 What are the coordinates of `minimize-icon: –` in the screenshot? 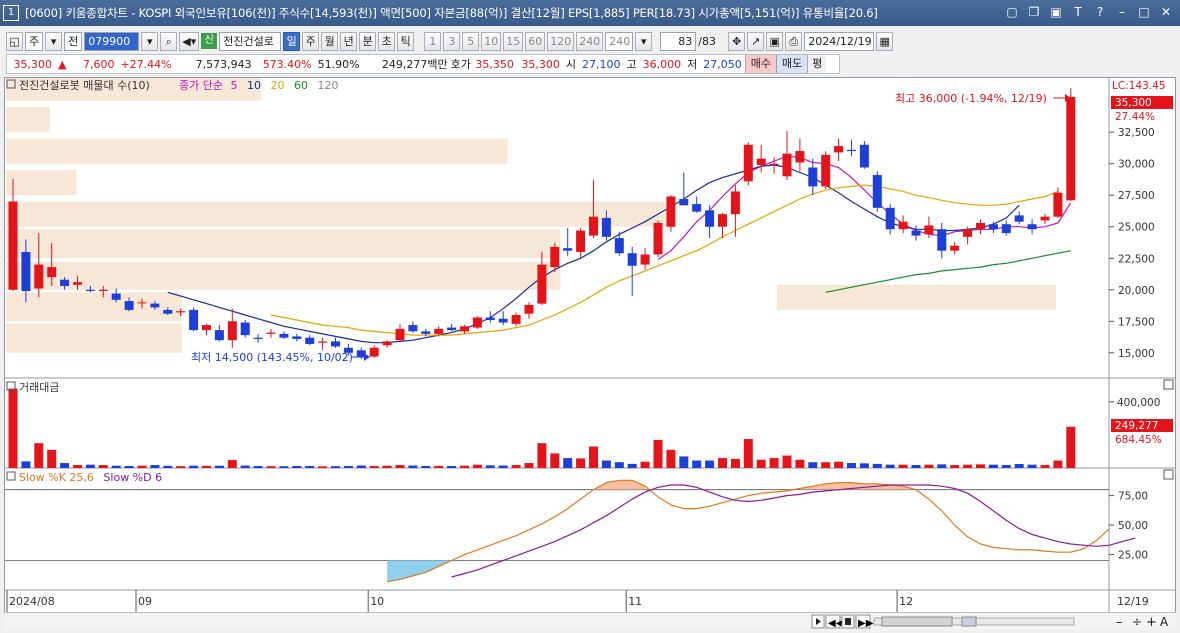 It's located at (1122, 12).